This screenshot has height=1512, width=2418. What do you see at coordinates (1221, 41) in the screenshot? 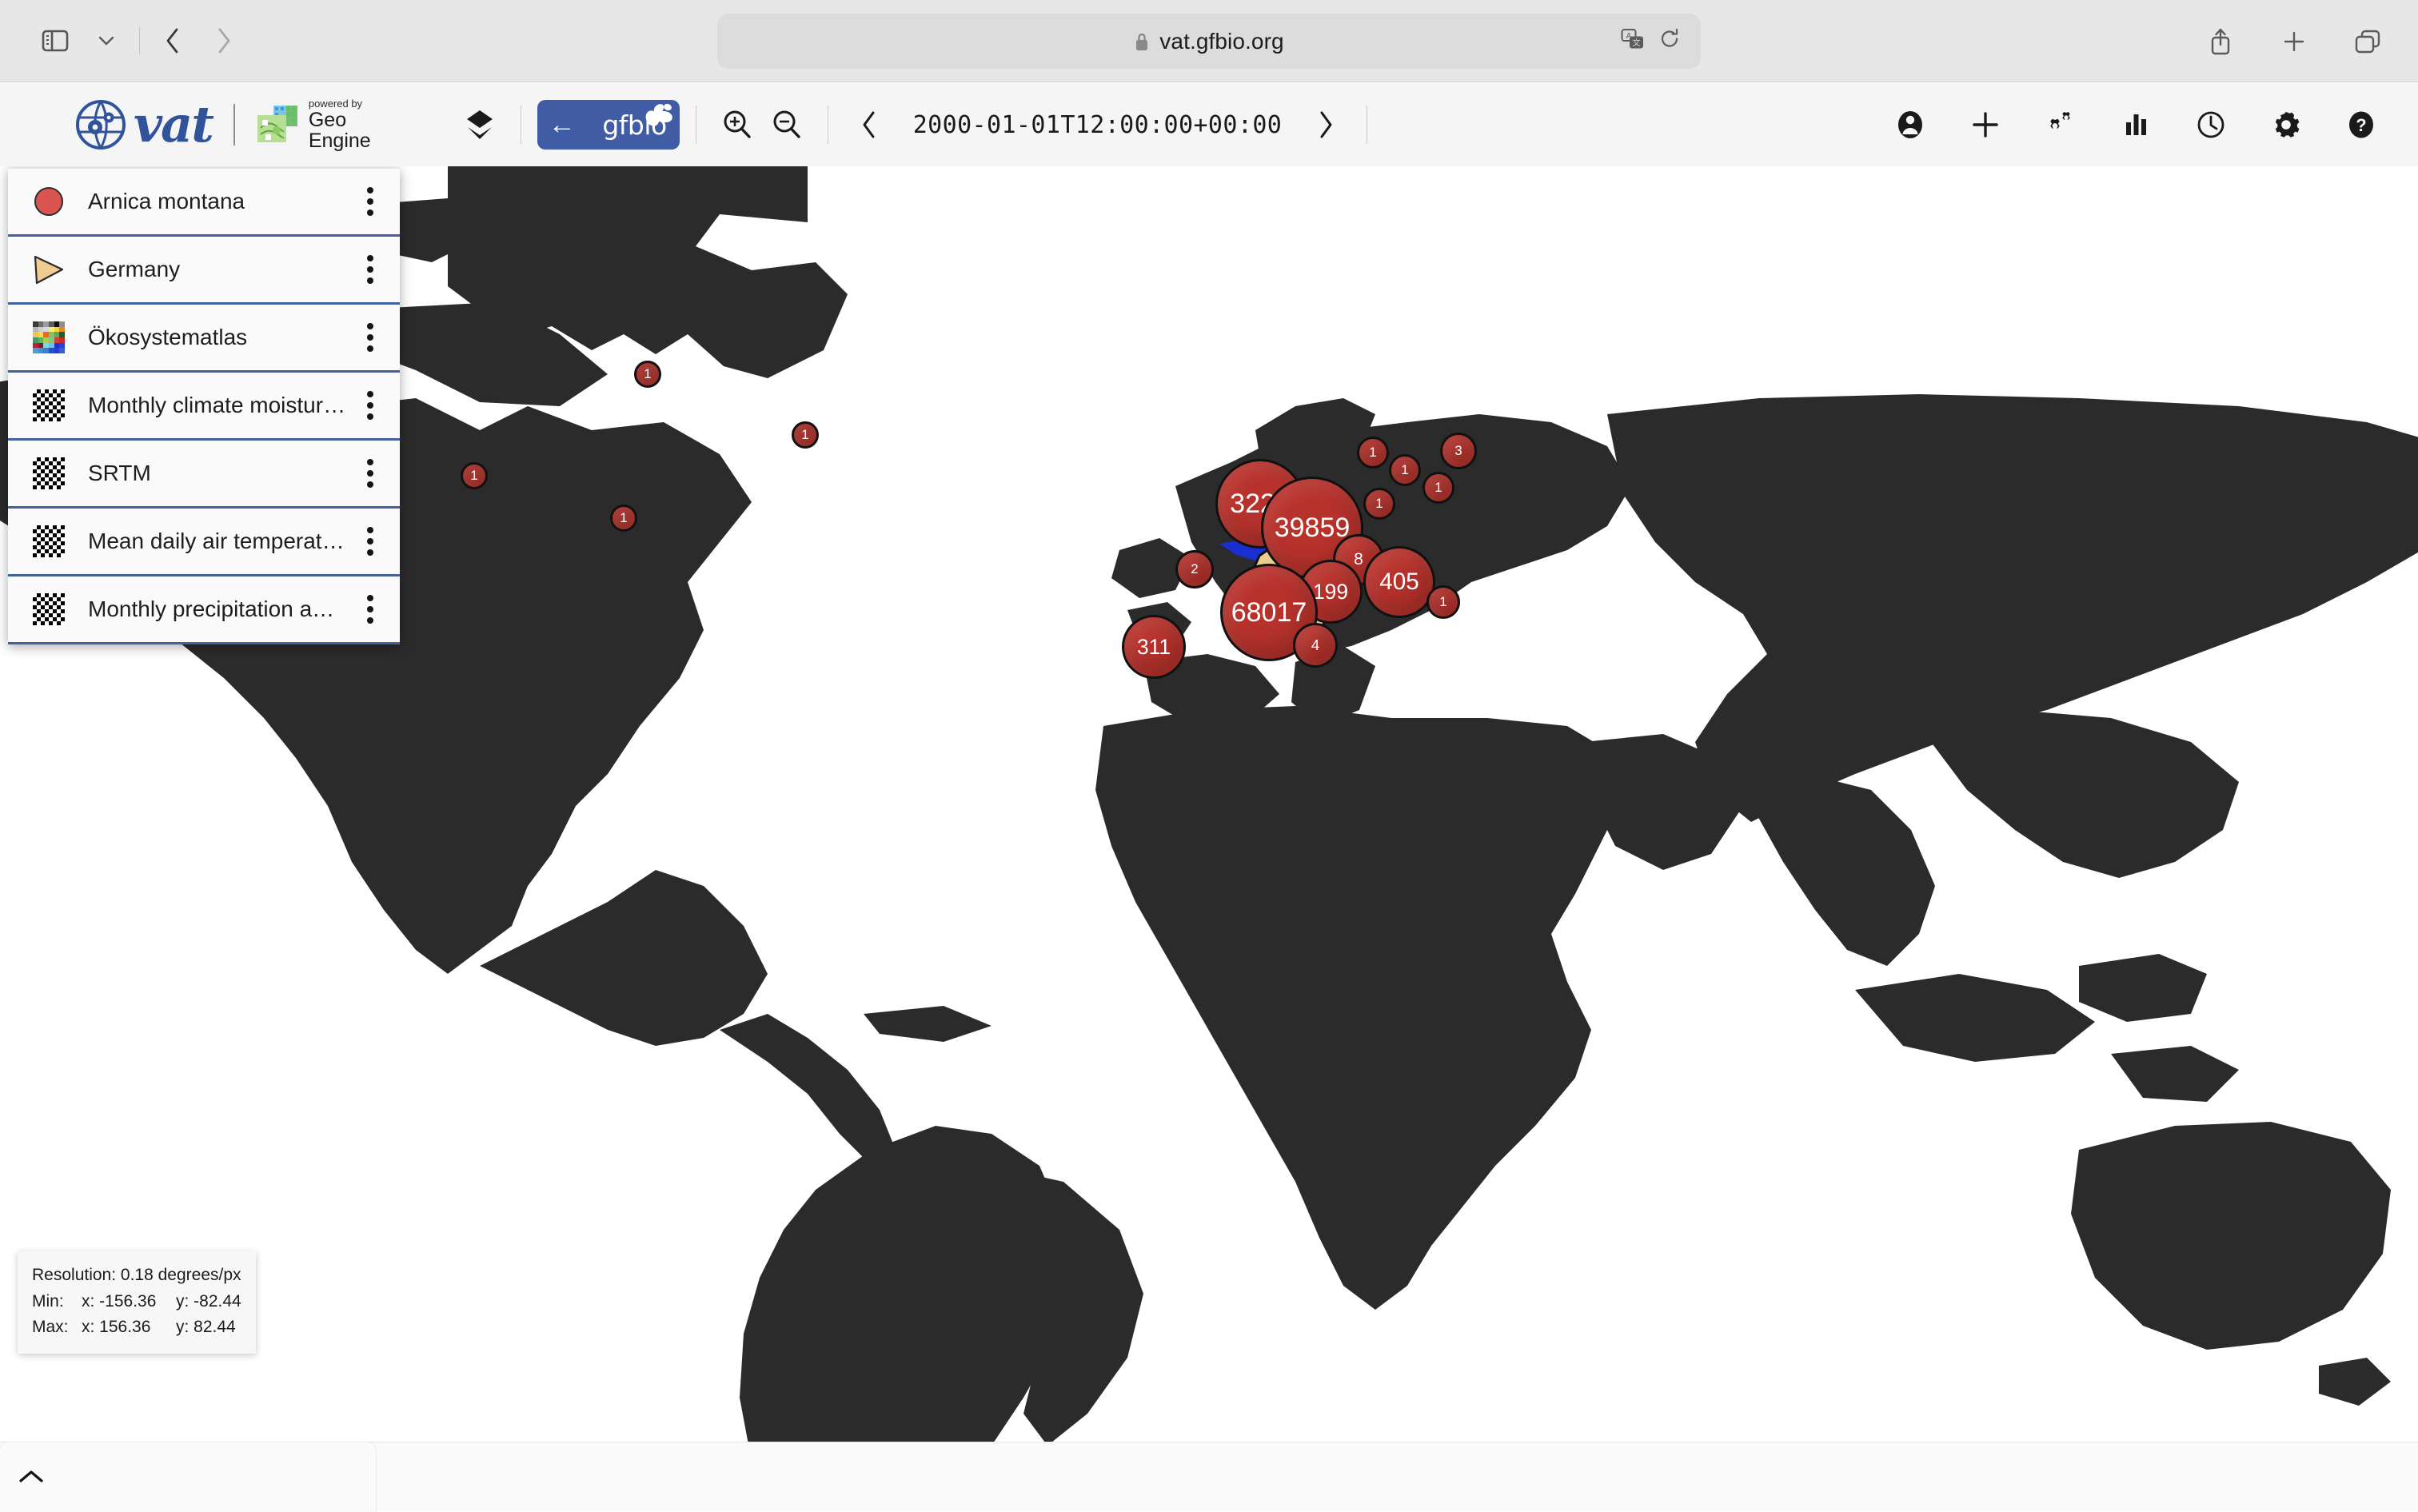
I see `url-text: vat.gfbio.org` at bounding box center [1221, 41].